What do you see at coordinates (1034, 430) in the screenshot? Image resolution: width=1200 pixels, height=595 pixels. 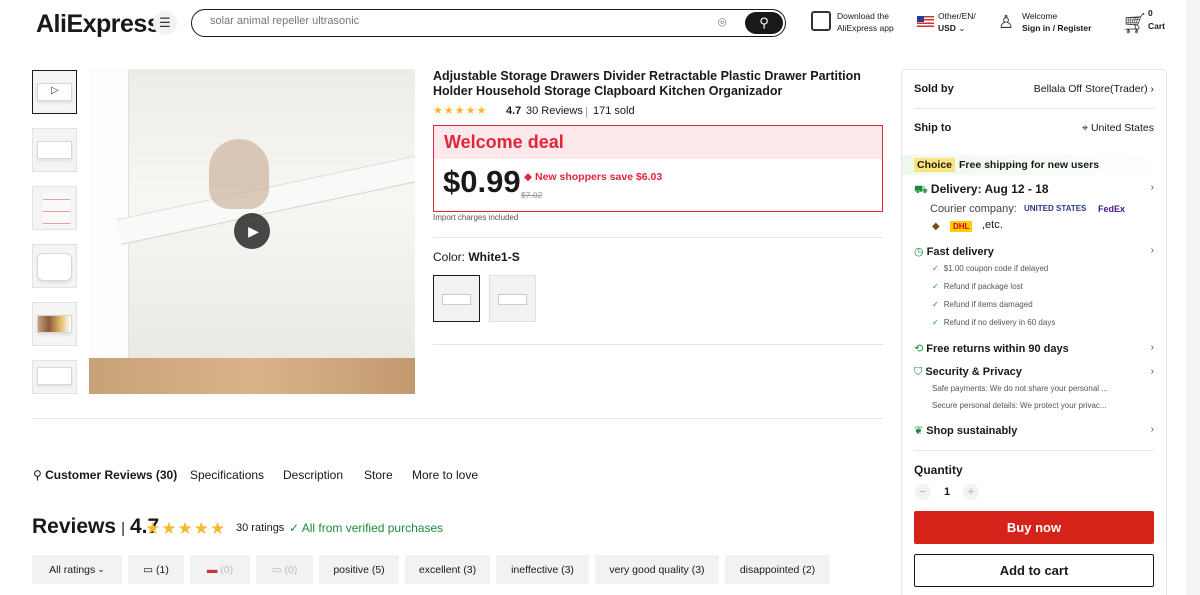 I see `sustainability-row: ❦ Shop sustainably ›` at bounding box center [1034, 430].